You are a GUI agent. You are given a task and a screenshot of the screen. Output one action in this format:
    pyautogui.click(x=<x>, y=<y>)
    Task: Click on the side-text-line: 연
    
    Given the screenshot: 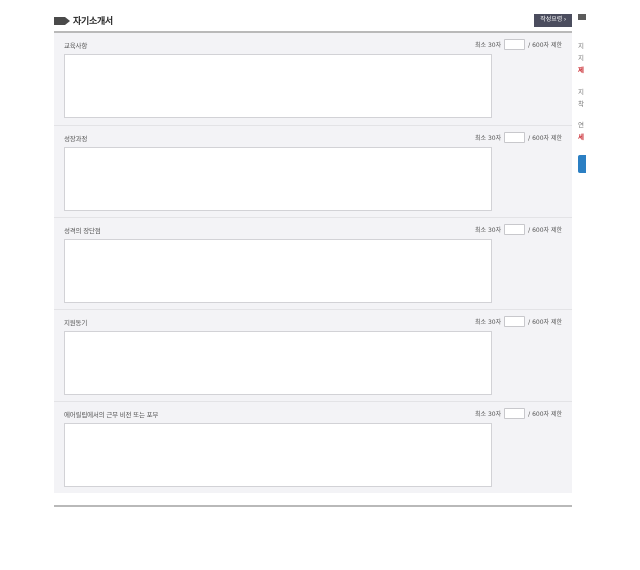 What is the action you would take?
    pyautogui.click(x=581, y=125)
    